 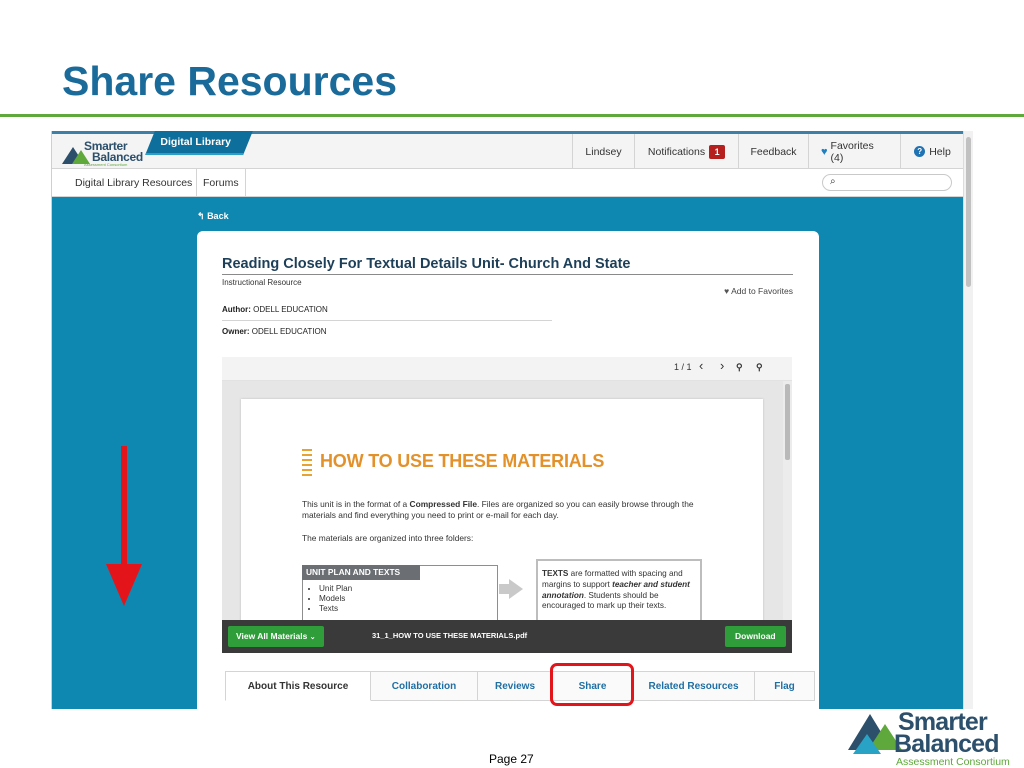 What do you see at coordinates (262, 282) in the screenshot?
I see `resource-type: Instructional Resource` at bounding box center [262, 282].